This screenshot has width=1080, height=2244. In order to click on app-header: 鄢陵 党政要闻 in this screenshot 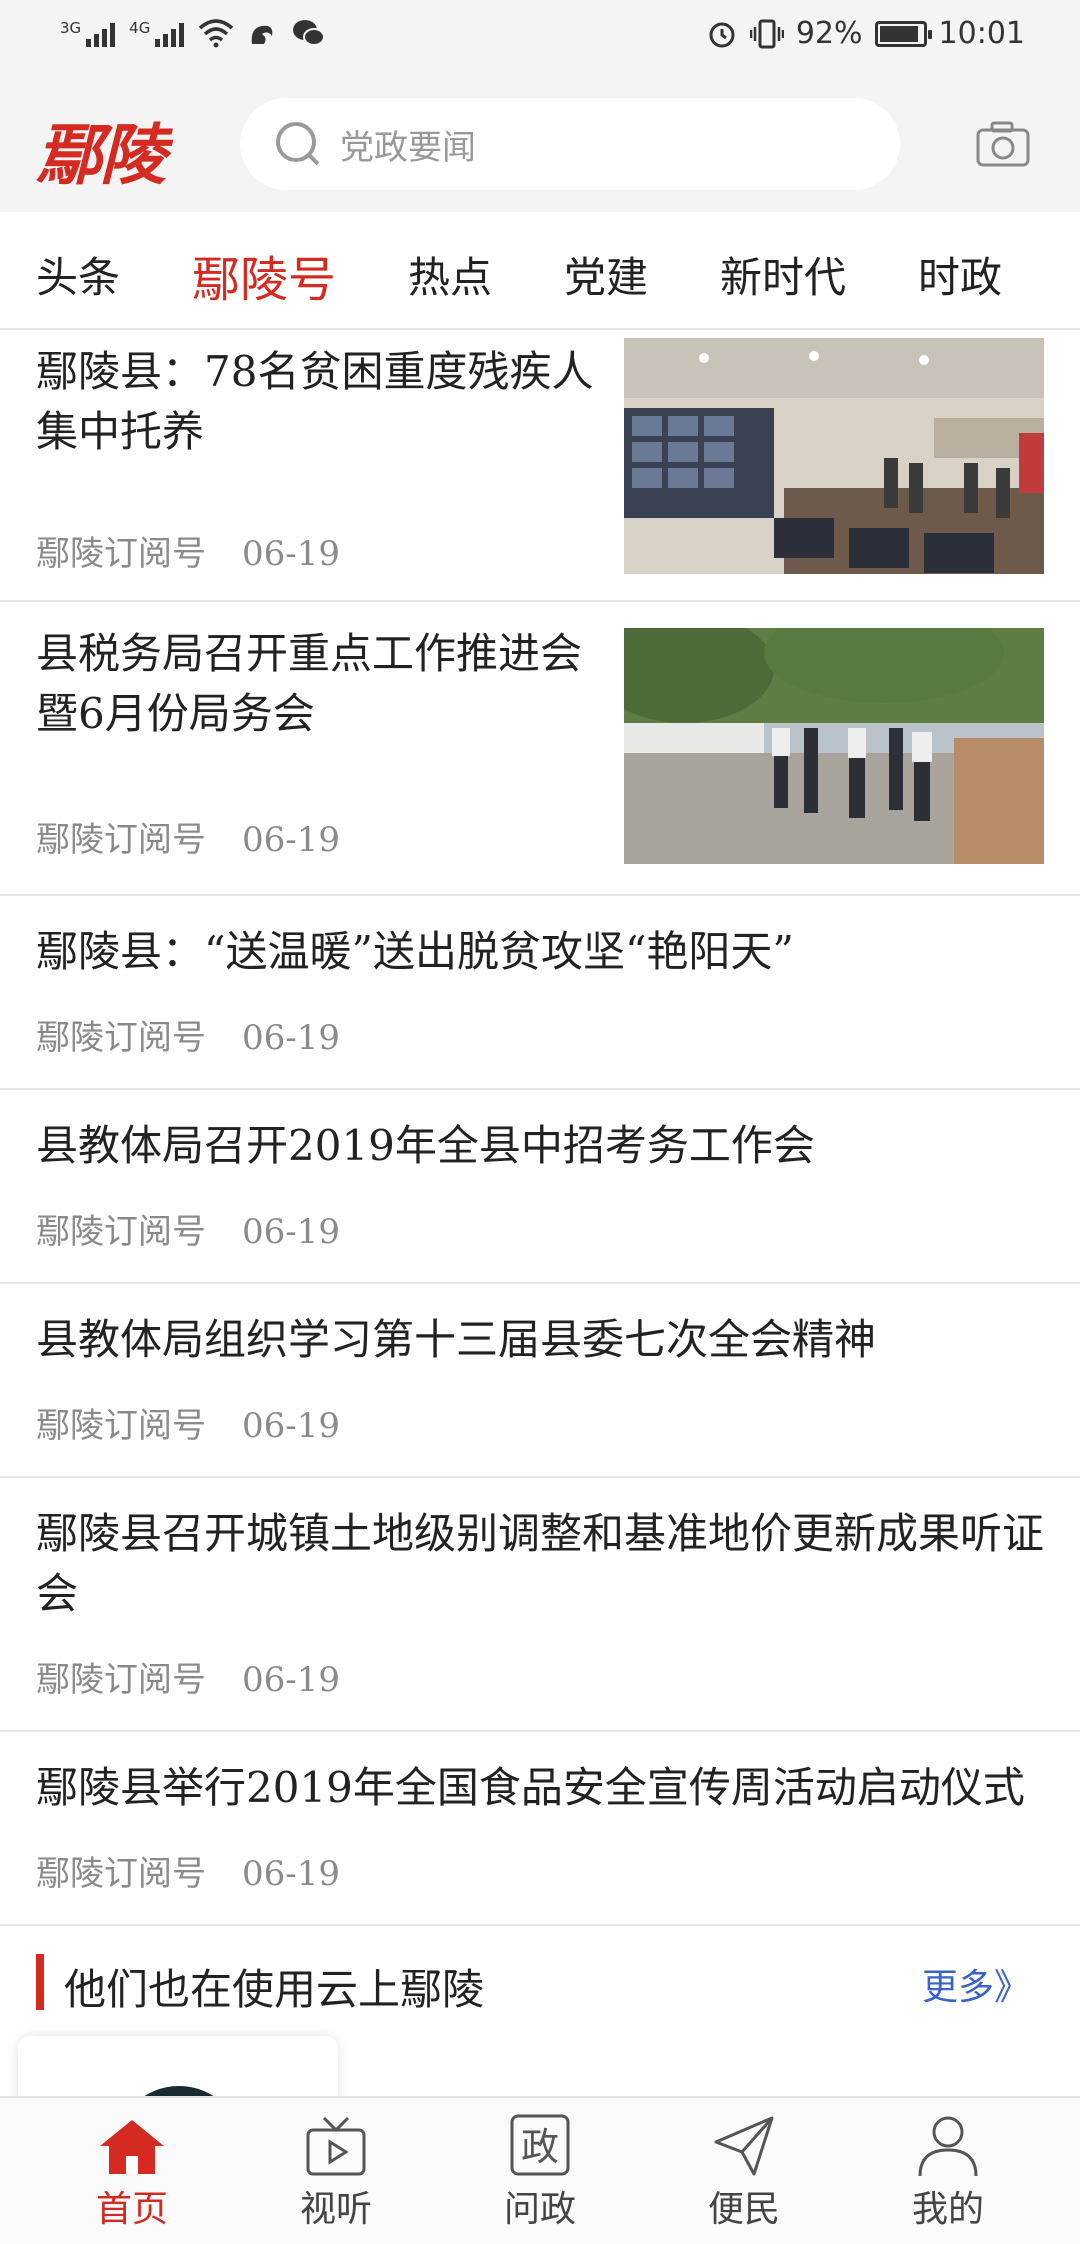, I will do `click(540, 146)`.